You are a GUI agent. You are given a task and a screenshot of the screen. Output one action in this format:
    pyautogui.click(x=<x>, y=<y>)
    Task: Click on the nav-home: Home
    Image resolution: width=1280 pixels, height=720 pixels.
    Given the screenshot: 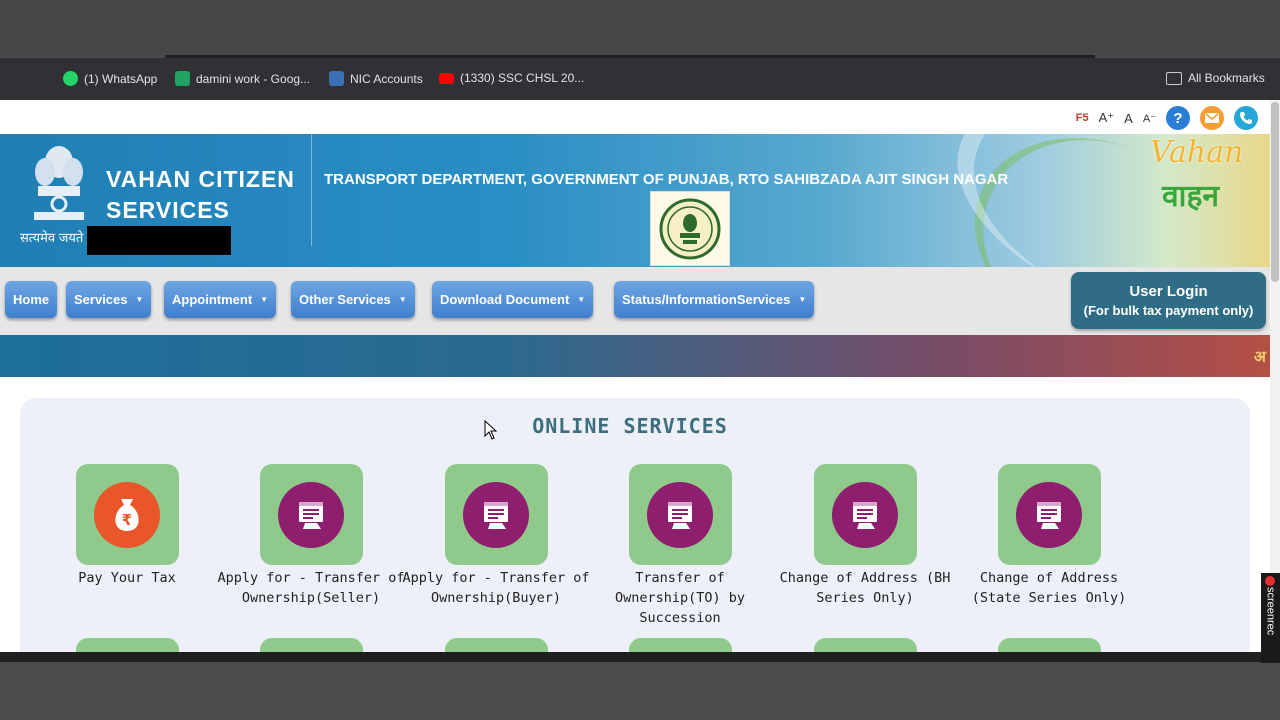 What is the action you would take?
    pyautogui.click(x=31, y=299)
    